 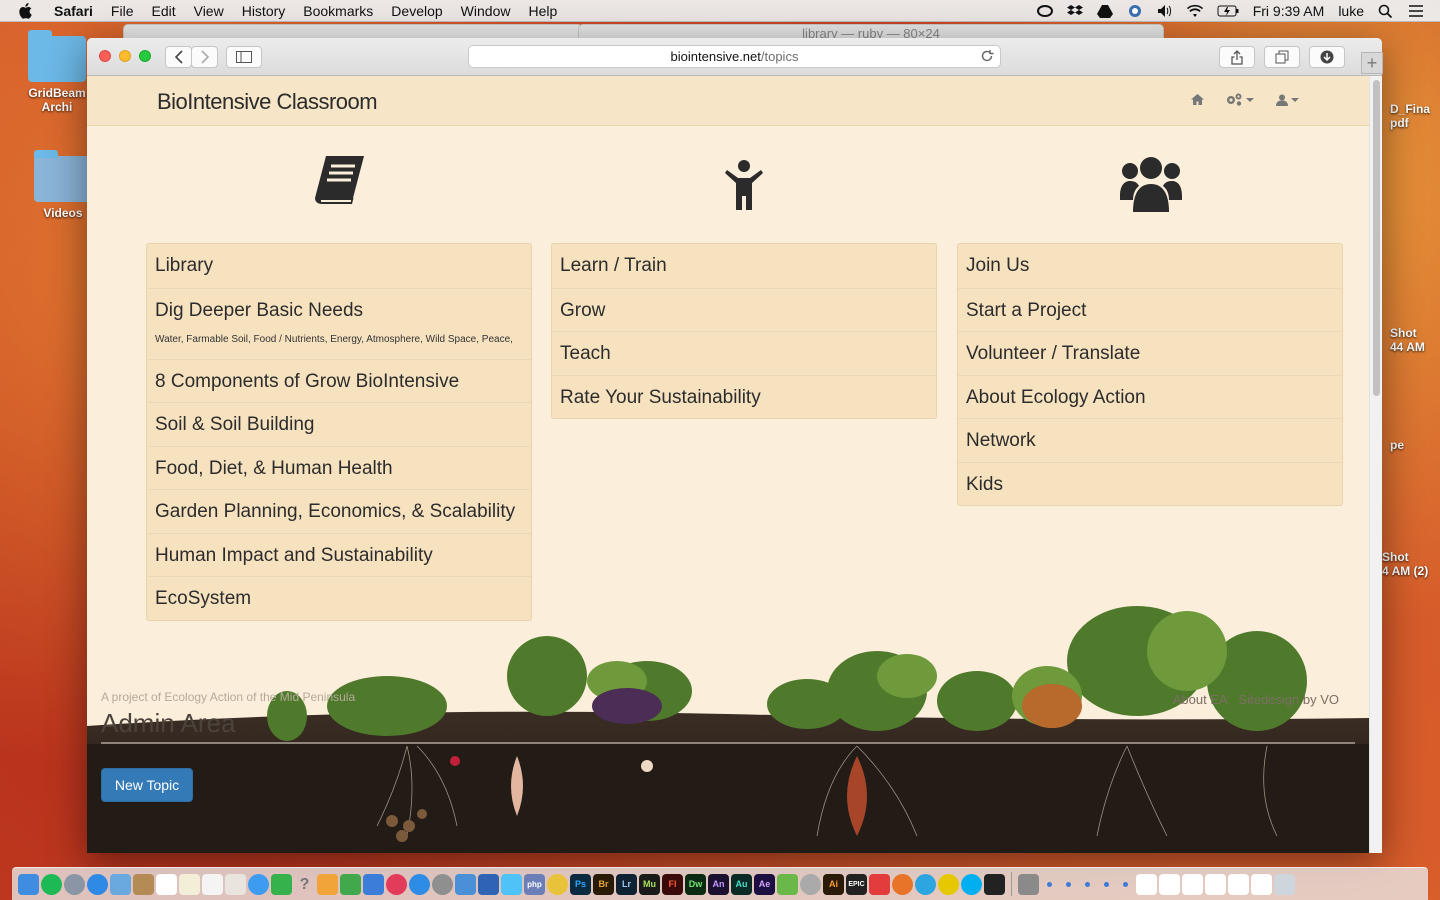 I want to click on topic-link: Grow, so click(x=744, y=309).